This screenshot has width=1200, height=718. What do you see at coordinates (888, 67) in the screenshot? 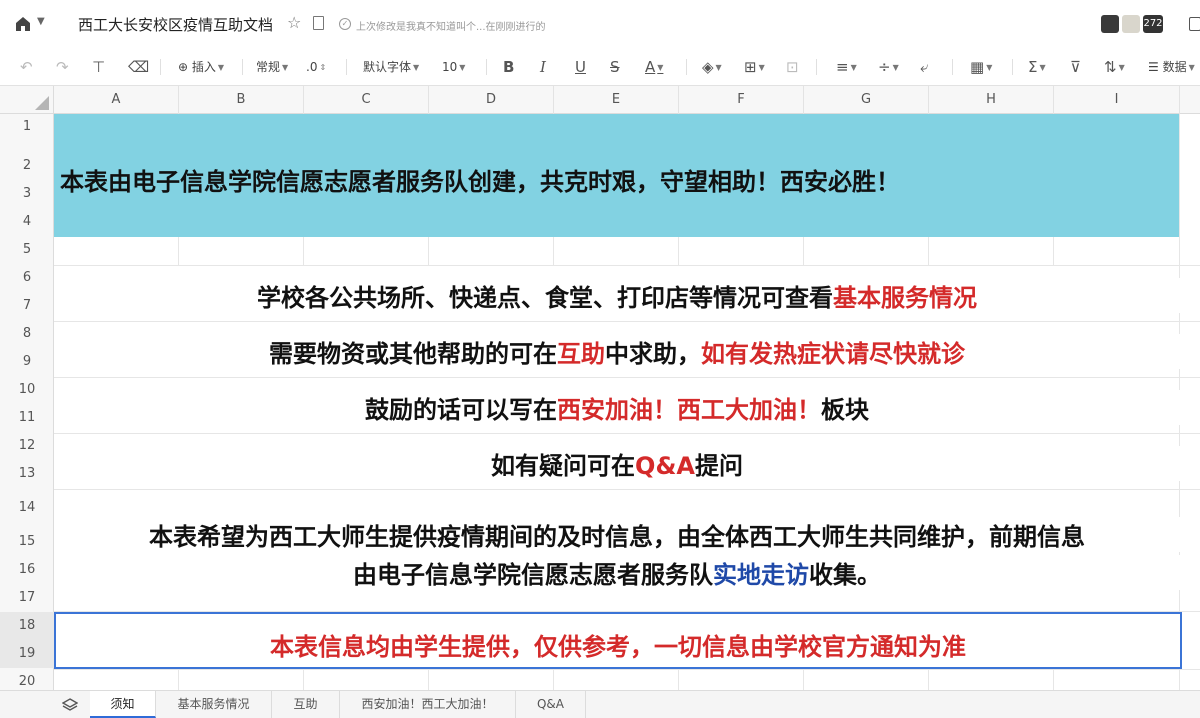
I see `vertical-align-icon: ÷ ▼` at bounding box center [888, 67].